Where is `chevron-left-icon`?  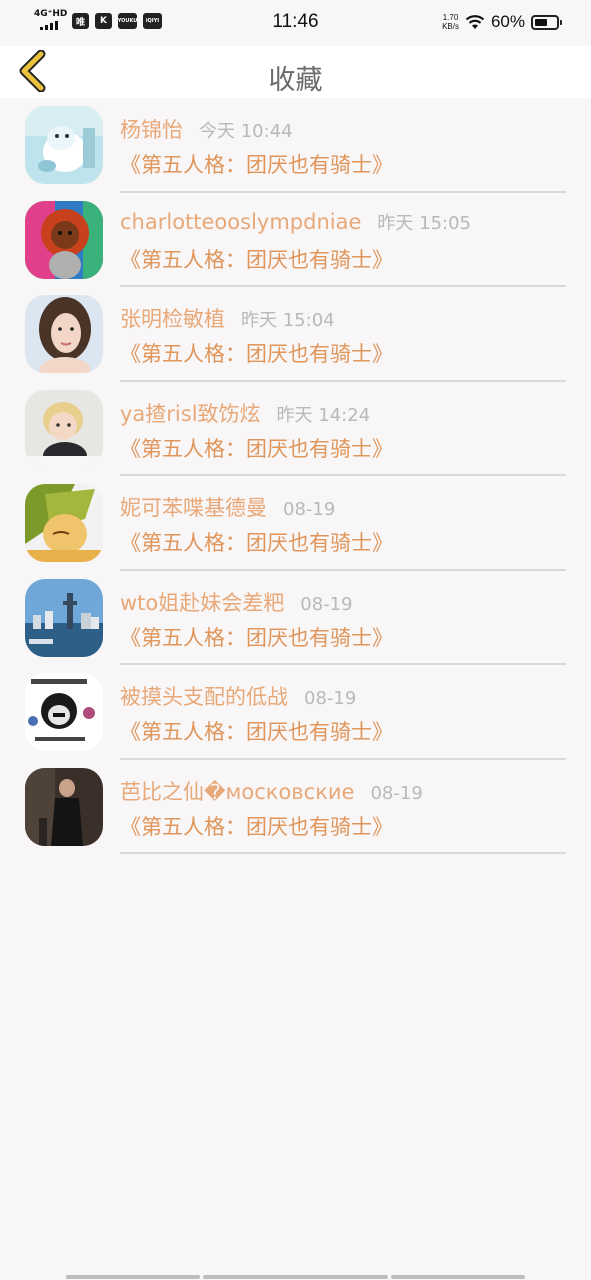
chevron-left-icon is located at coordinates (32, 71).